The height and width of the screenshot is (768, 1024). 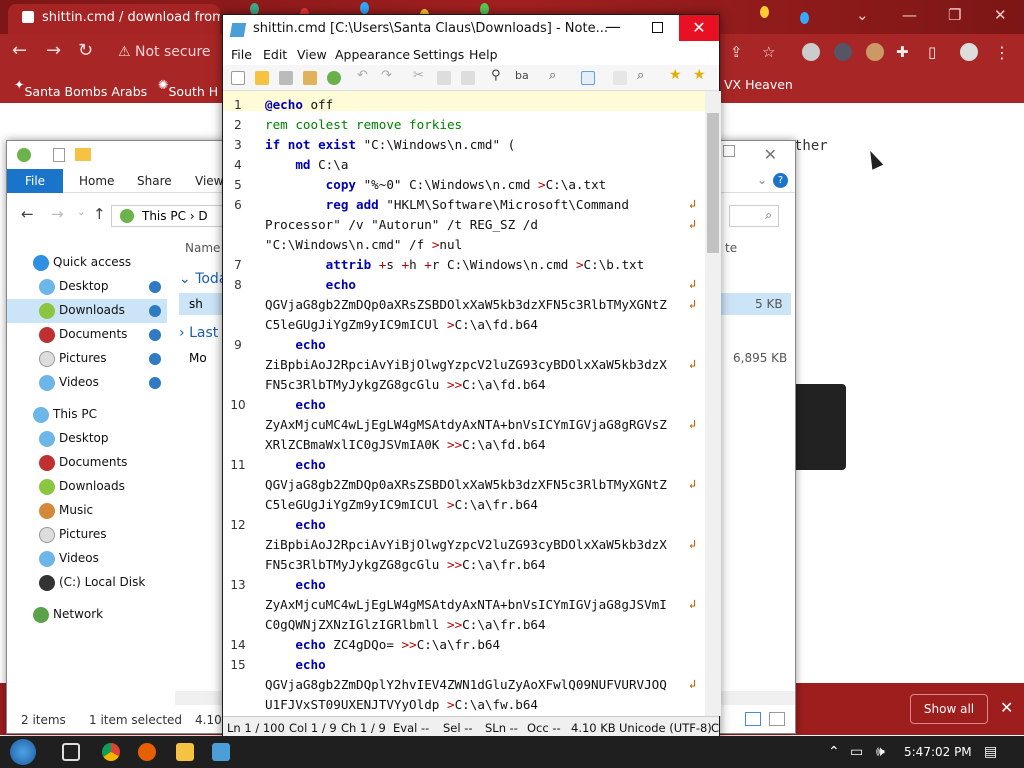 I want to click on word-wrap-icon, so click(x=588, y=78).